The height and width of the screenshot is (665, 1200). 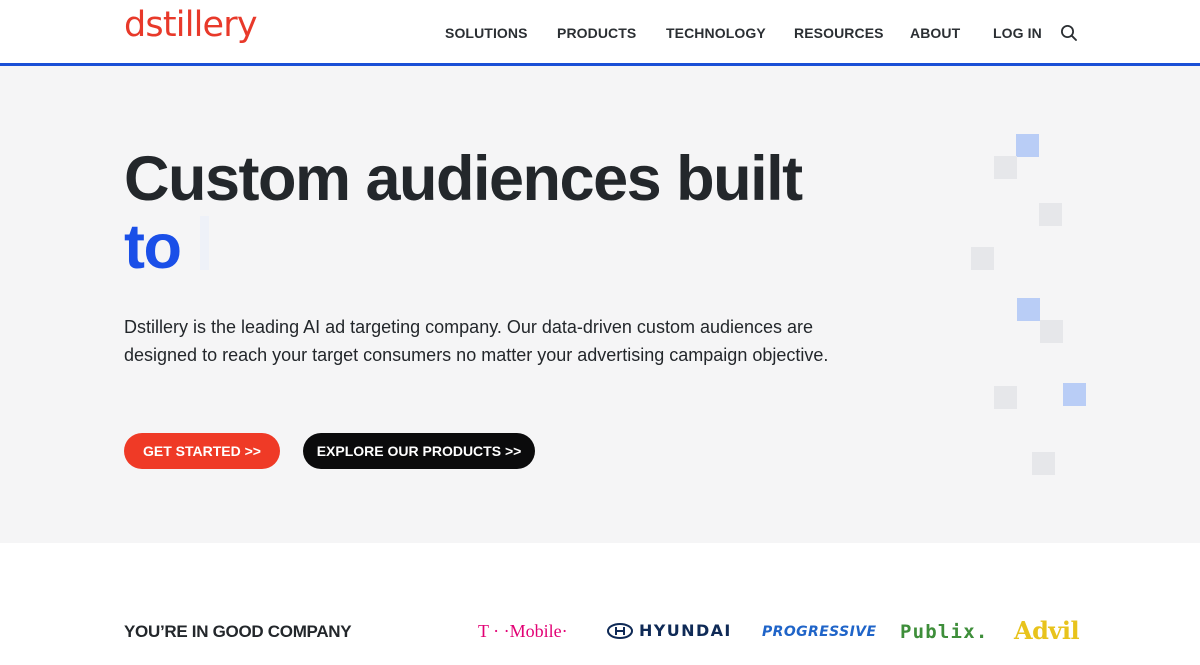 I want to click on nav-about: ABOUT, so click(x=935, y=33).